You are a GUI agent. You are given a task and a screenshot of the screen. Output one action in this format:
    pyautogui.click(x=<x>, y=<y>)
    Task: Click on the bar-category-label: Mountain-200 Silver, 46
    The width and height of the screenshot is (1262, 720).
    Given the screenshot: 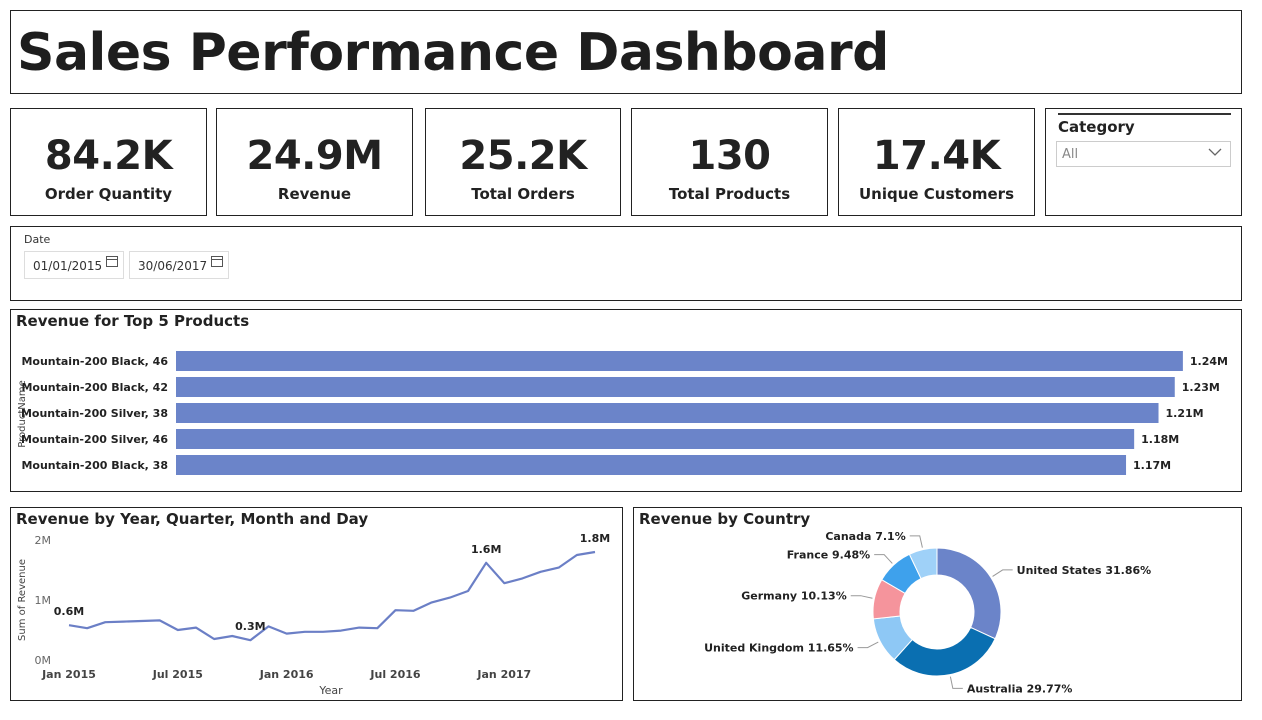 What is the action you would take?
    pyautogui.click(x=94, y=439)
    